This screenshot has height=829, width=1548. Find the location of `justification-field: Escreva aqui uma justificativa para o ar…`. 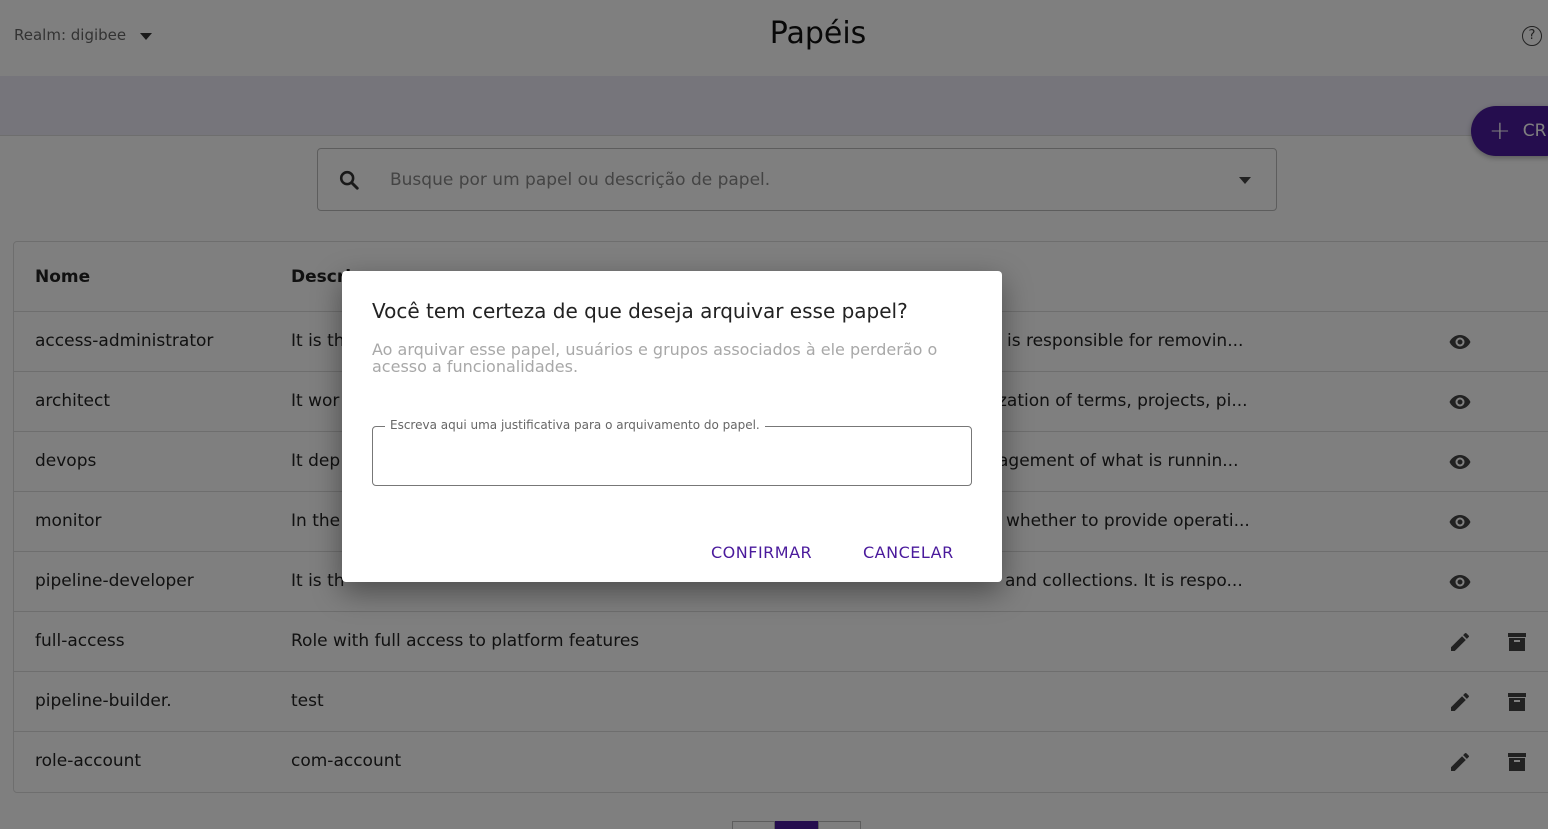

justification-field: Escreva aqui uma justificativa para o ar… is located at coordinates (672, 452).